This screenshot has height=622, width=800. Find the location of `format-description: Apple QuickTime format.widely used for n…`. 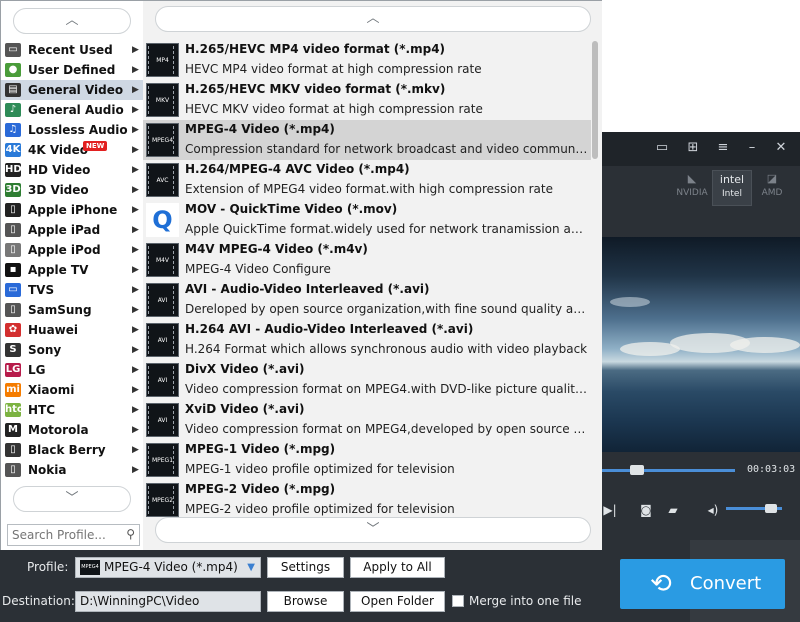

format-description: Apple QuickTime format.widely used for n… is located at coordinates (387, 229).